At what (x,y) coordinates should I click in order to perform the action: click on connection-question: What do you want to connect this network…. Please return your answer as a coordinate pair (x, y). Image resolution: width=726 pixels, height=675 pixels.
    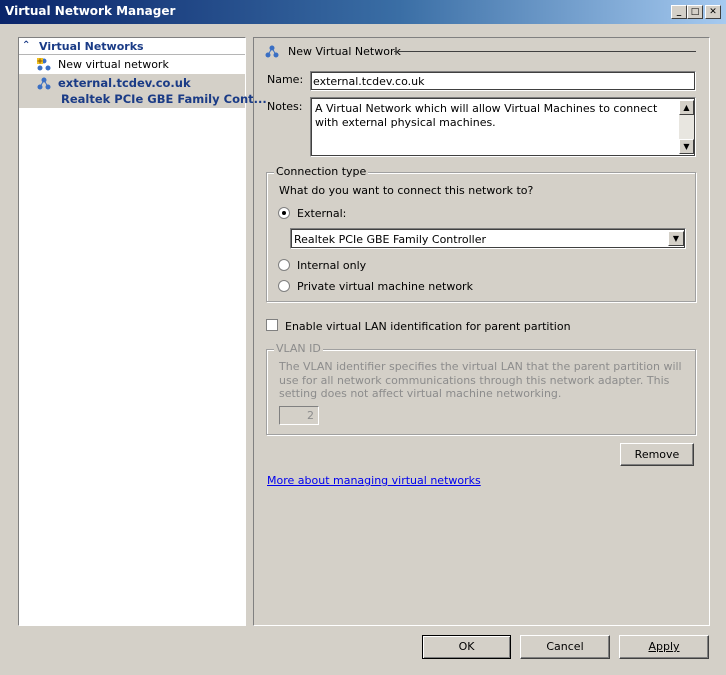
    Looking at the image, I should click on (406, 190).